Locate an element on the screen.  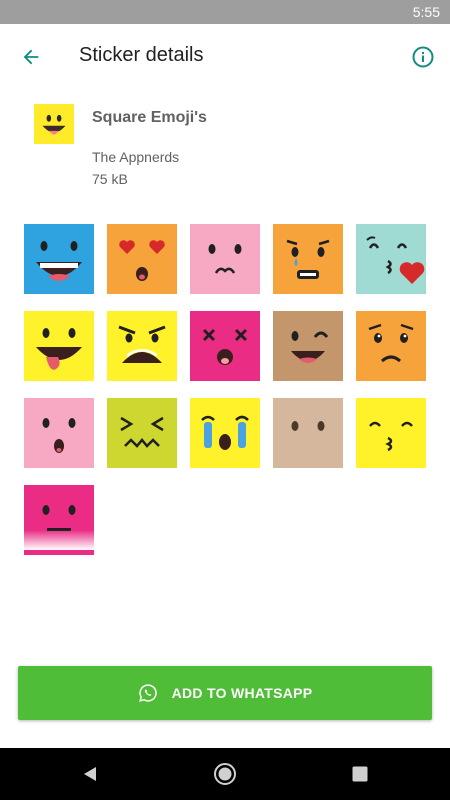
add-to-whatsapp-button: ADD TO WHATSAPP is located at coordinates (225, 693).